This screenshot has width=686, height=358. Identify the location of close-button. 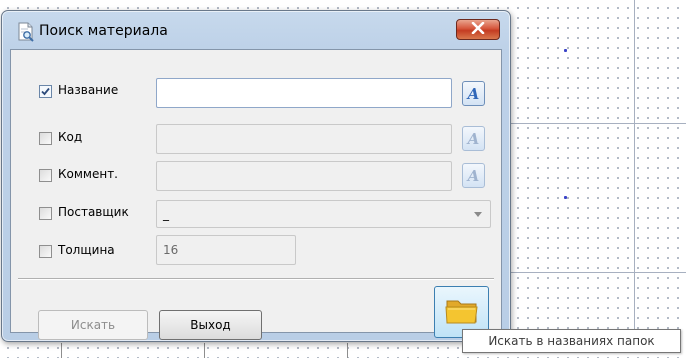
(478, 29).